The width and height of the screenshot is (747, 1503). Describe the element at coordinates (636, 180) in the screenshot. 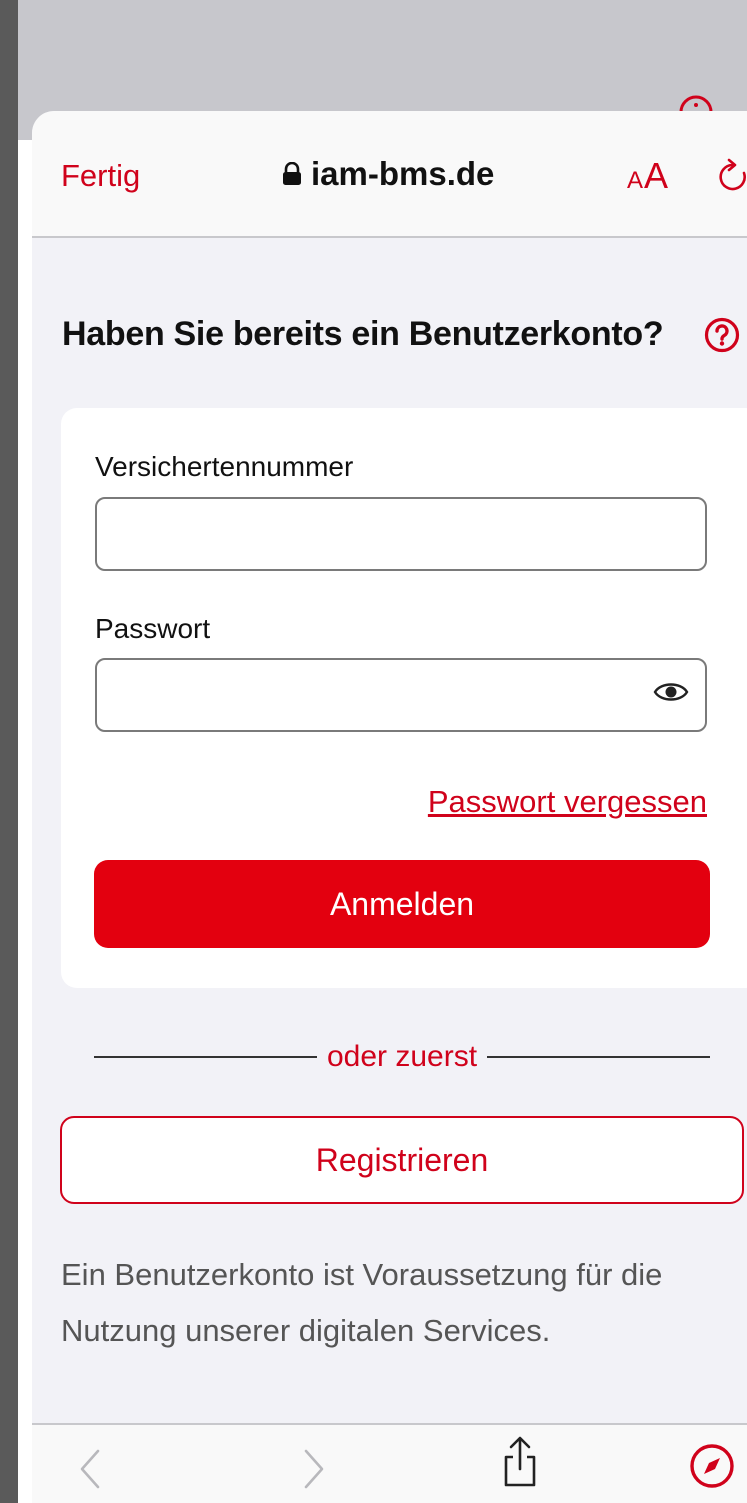

I see `text-size-small-label: A` at that location.